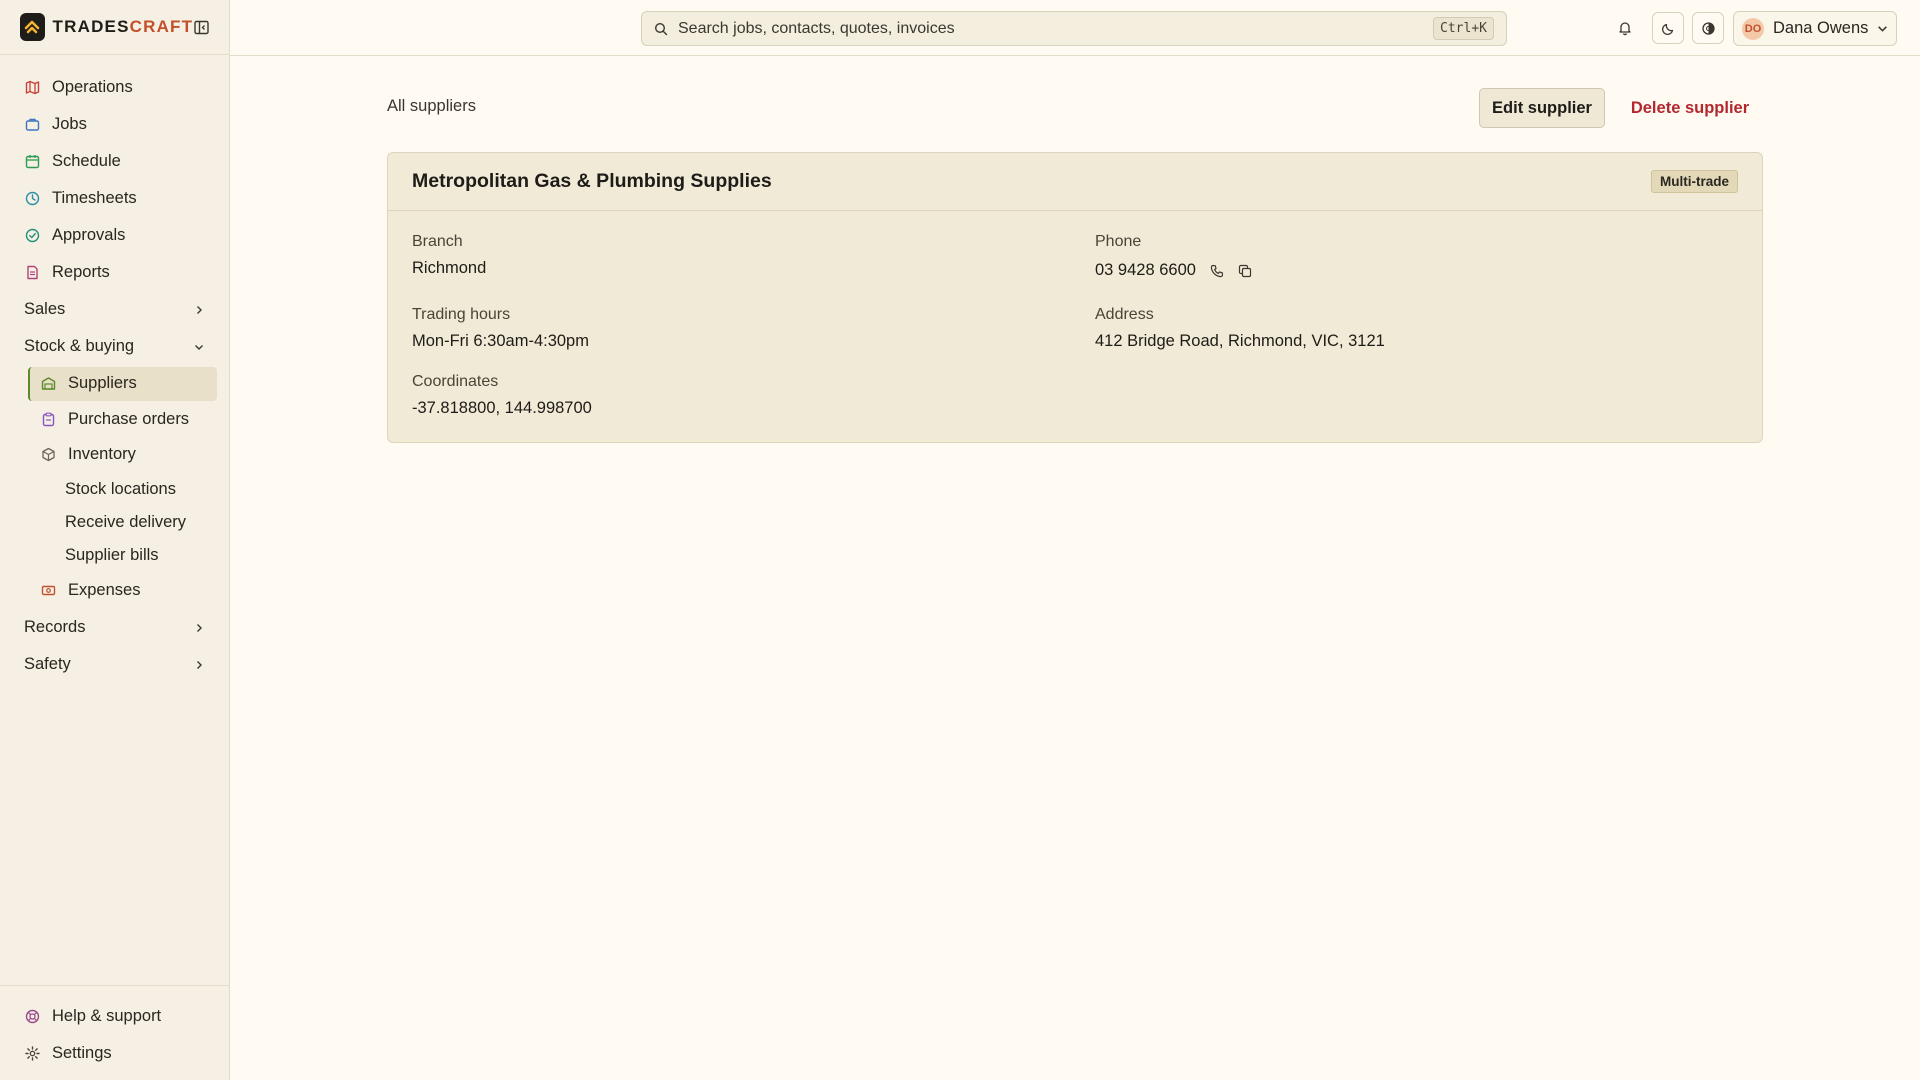  Describe the element at coordinates (48, 591) in the screenshot. I see `banknote-icon` at that location.